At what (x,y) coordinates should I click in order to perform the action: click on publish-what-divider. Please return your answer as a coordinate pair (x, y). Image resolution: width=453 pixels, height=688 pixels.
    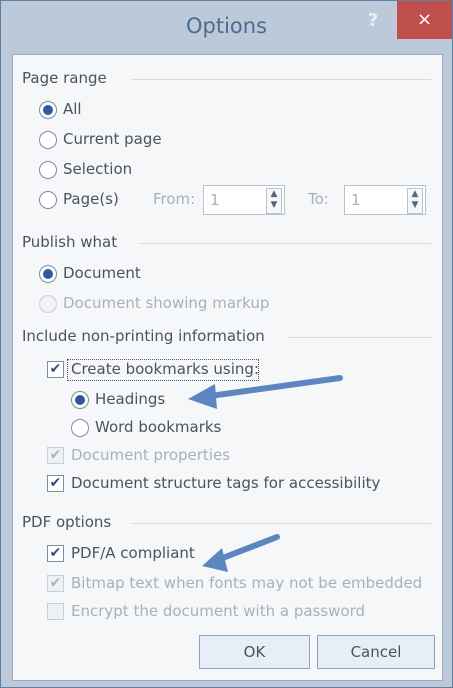
    Looking at the image, I should click on (285, 243).